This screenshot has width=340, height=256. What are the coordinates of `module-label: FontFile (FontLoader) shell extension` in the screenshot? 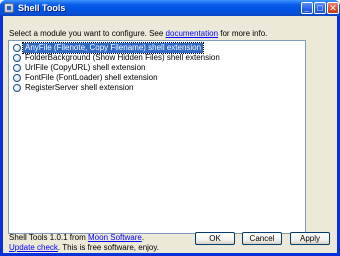 It's located at (91, 77).